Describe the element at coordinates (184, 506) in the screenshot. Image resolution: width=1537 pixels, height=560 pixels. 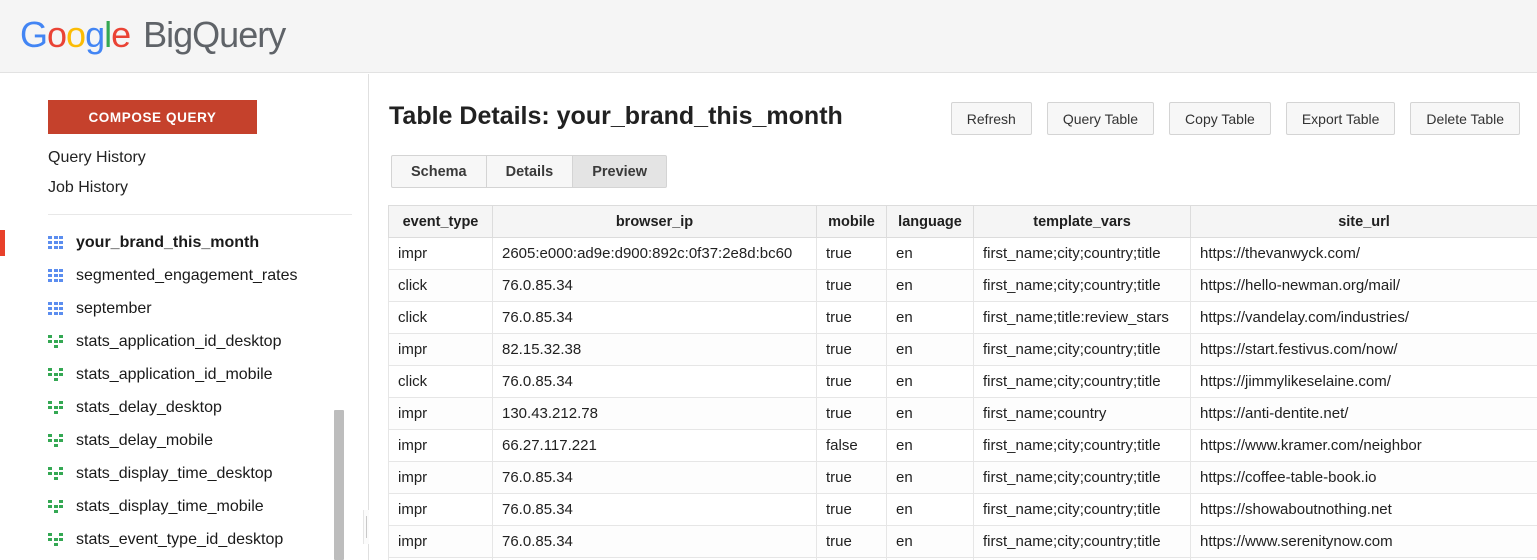
I see `sidebar-tree-item: stats_display_time_mobile` at that location.